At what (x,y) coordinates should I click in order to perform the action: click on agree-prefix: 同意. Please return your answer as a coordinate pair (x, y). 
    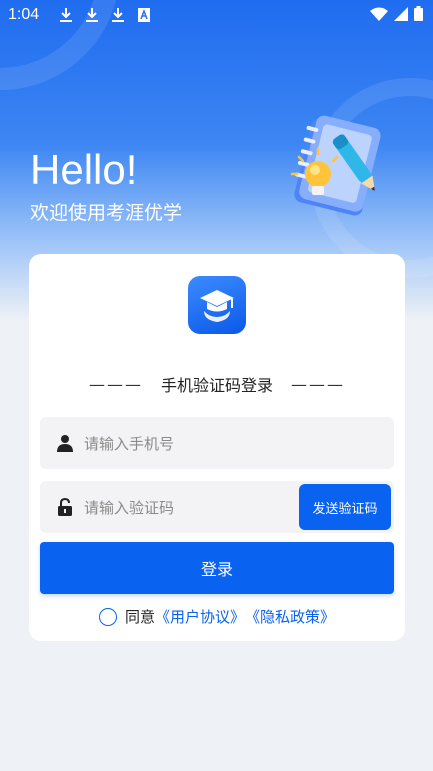
    Looking at the image, I should click on (139, 617).